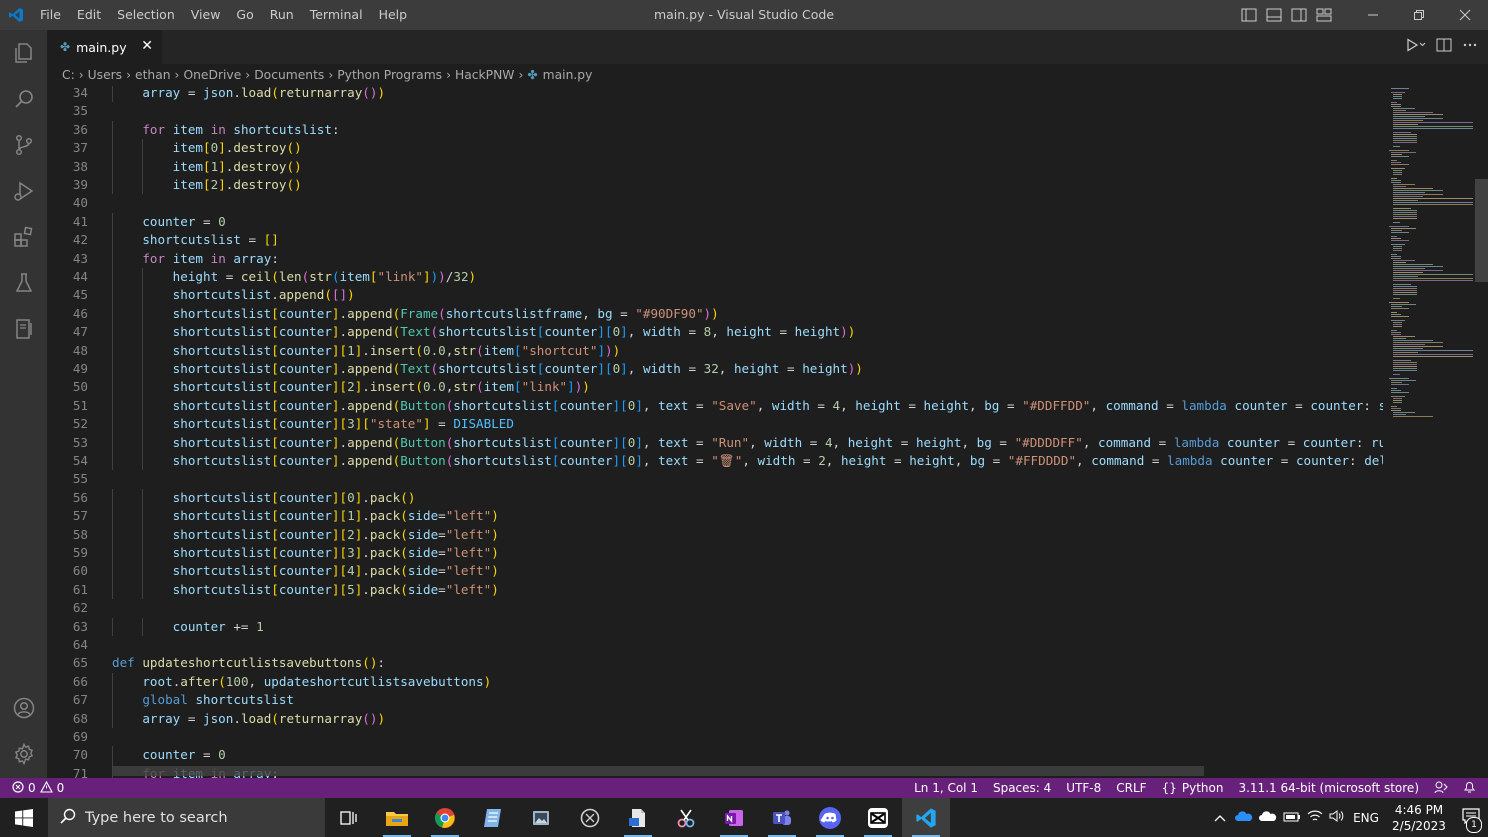  Describe the element at coordinates (878, 817) in the screenshot. I see `capcut-icon` at that location.